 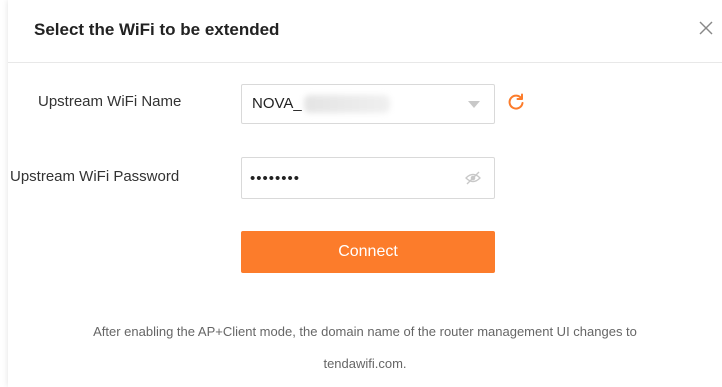 What do you see at coordinates (347, 104) in the screenshot?
I see `ssid-blur-mask` at bounding box center [347, 104].